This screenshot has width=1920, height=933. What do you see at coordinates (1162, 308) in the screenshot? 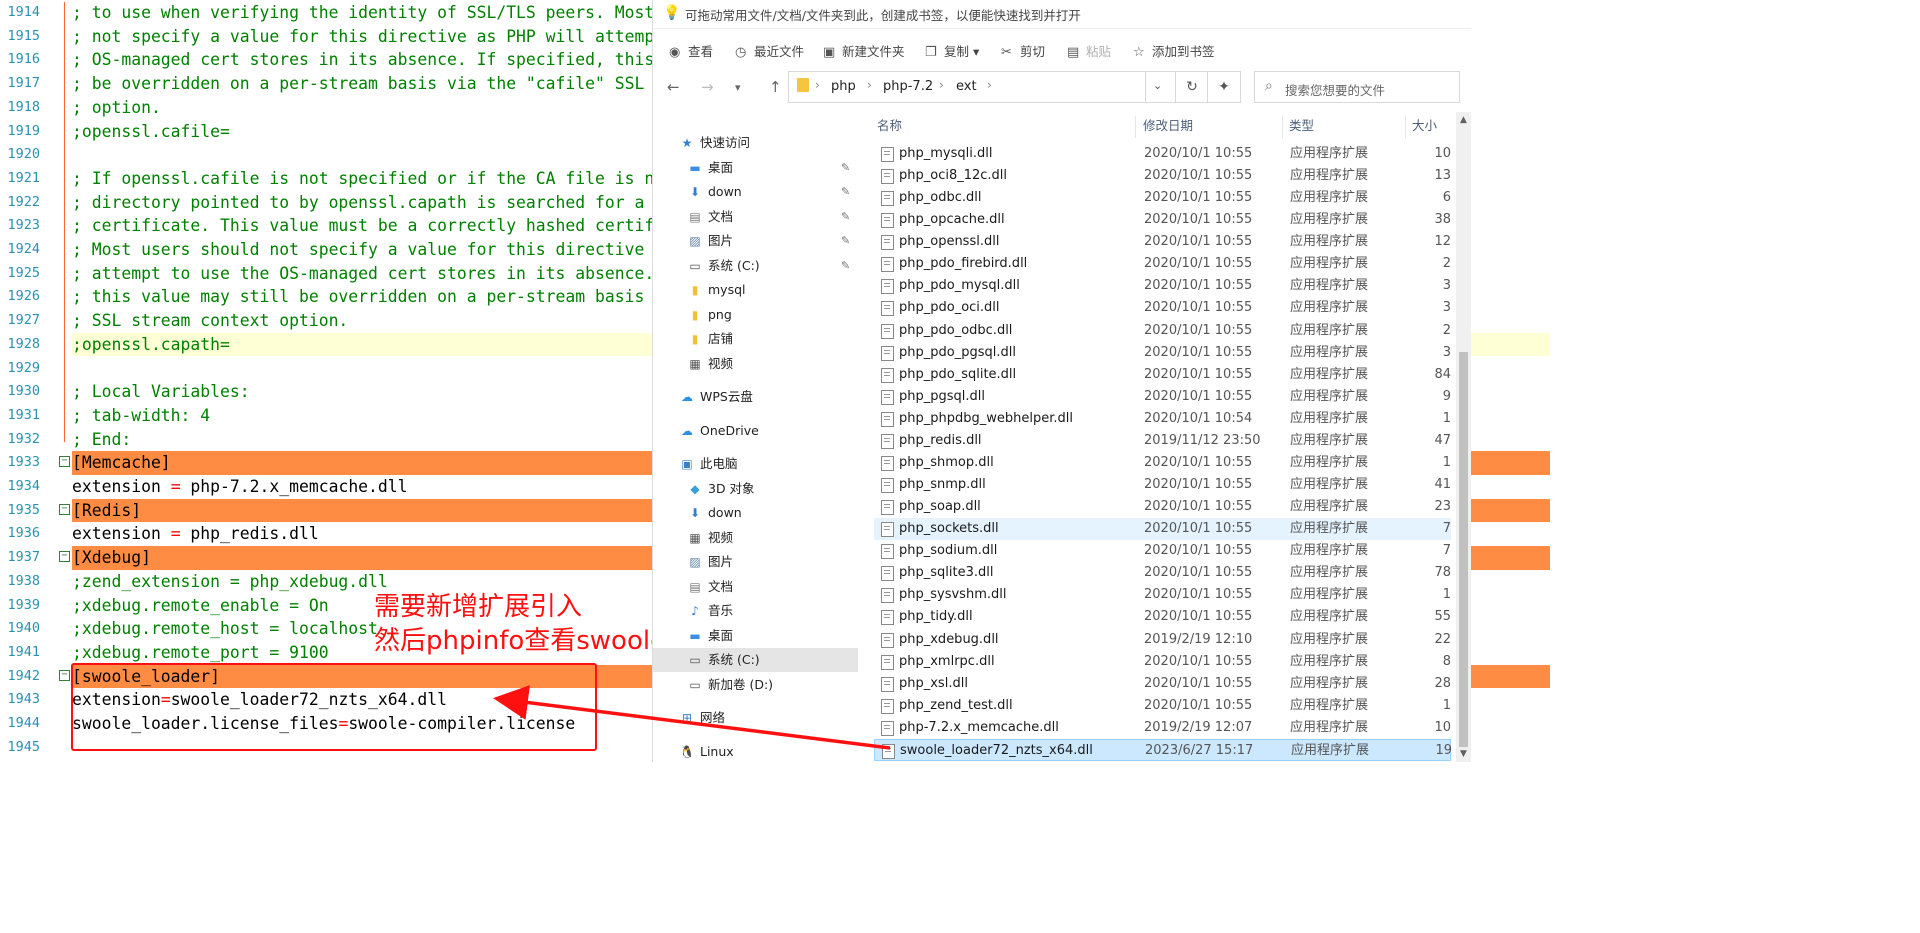
I see `file-row: php_pdo_oci.dll 2020/10/1 10:55 应用程序扩展 3` at bounding box center [1162, 308].